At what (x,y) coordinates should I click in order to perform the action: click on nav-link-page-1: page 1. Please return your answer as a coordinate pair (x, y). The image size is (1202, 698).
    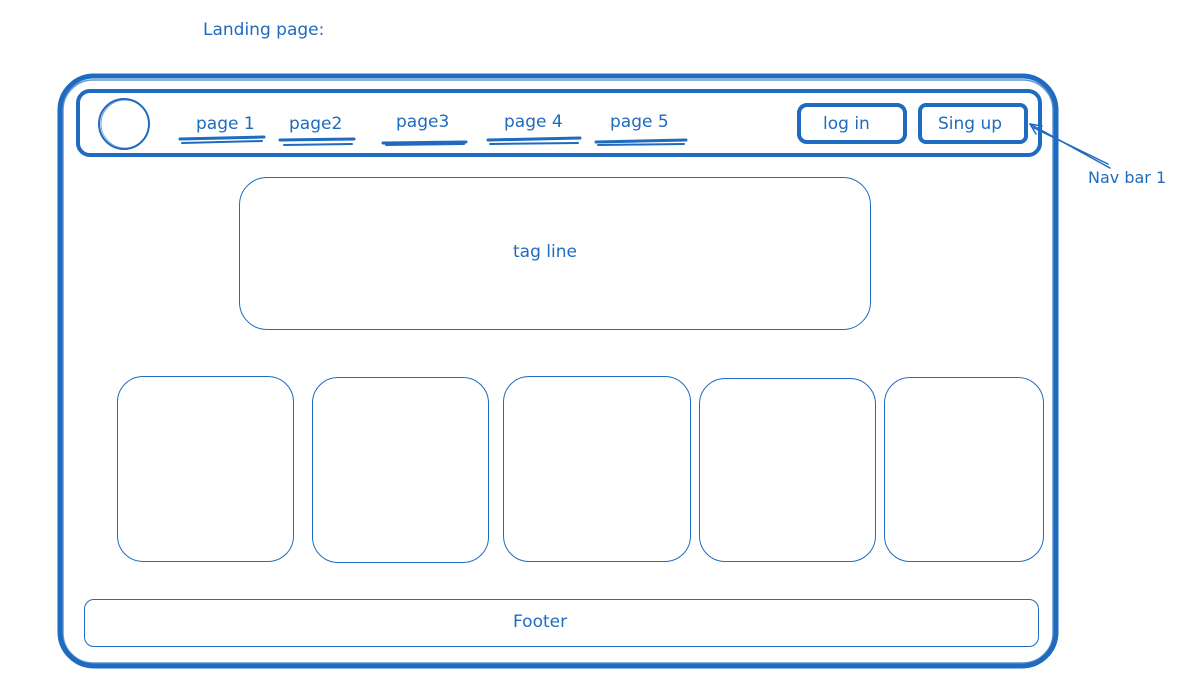
    Looking at the image, I should click on (225, 124).